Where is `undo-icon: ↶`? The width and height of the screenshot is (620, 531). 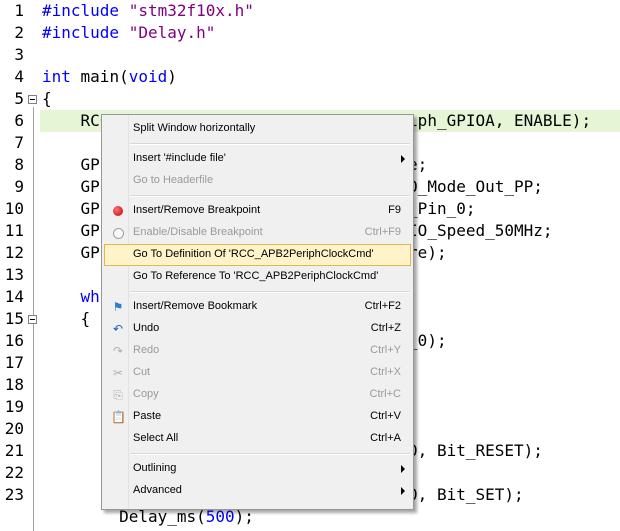 undo-icon: ↶ is located at coordinates (118, 329).